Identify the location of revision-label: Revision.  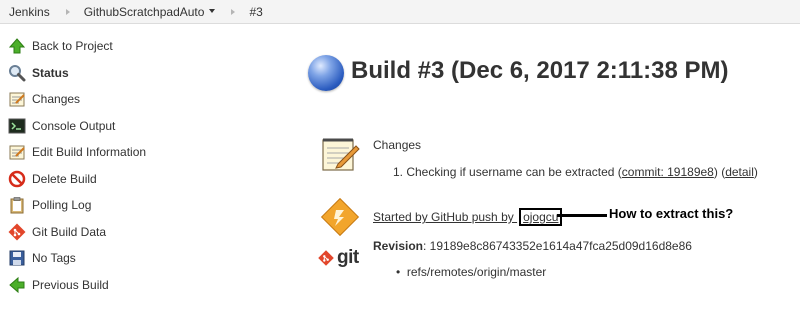
(398, 246).